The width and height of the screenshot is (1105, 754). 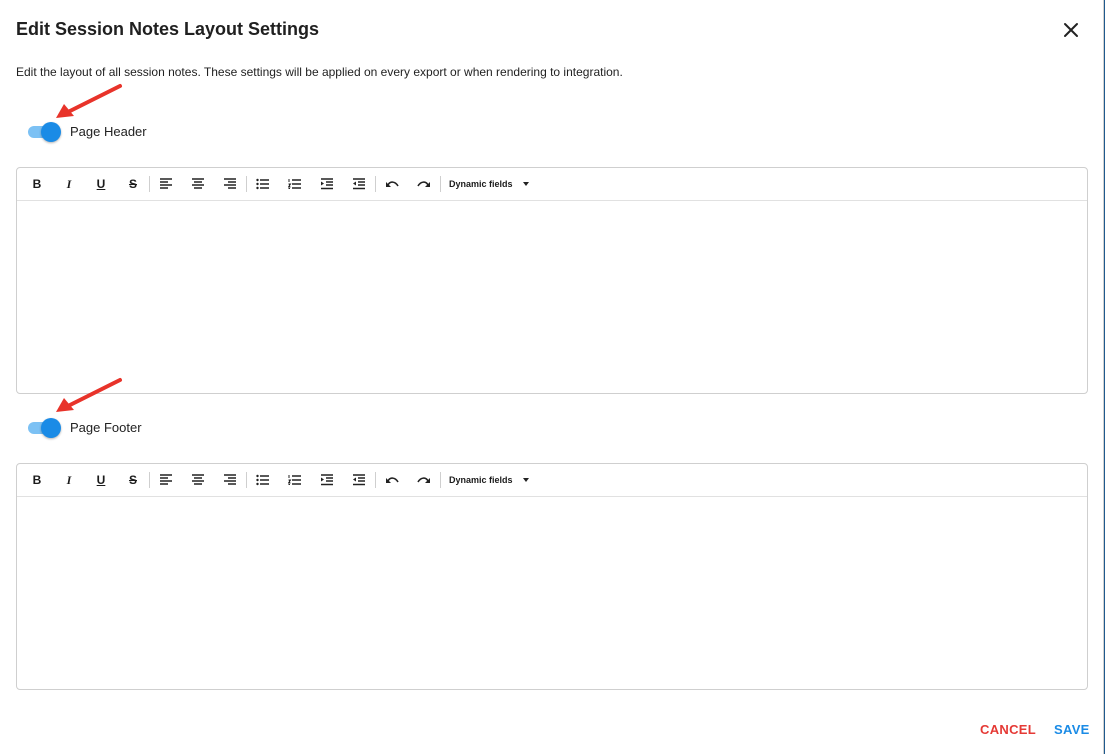 What do you see at coordinates (1072, 729) in the screenshot?
I see `save-button: SAVE` at bounding box center [1072, 729].